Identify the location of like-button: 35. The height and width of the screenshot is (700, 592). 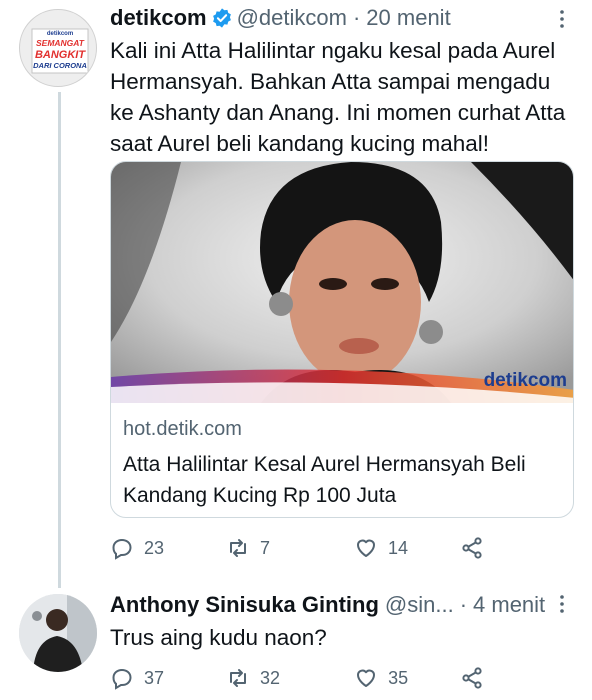
(381, 678).